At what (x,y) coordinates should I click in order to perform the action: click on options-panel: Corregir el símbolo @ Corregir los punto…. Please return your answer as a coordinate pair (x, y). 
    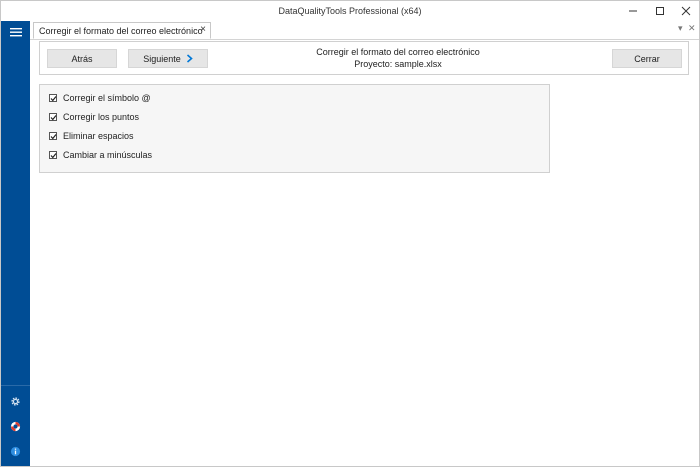
    Looking at the image, I should click on (294, 128).